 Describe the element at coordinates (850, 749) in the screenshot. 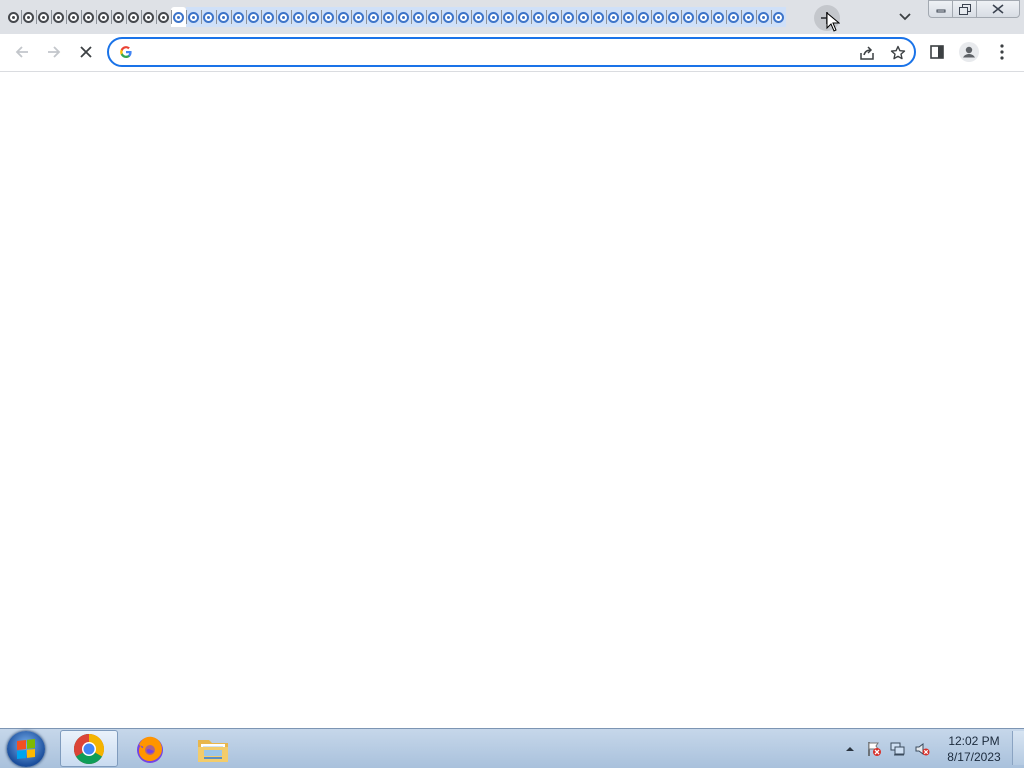

I see `show-hidden-icons-button` at that location.